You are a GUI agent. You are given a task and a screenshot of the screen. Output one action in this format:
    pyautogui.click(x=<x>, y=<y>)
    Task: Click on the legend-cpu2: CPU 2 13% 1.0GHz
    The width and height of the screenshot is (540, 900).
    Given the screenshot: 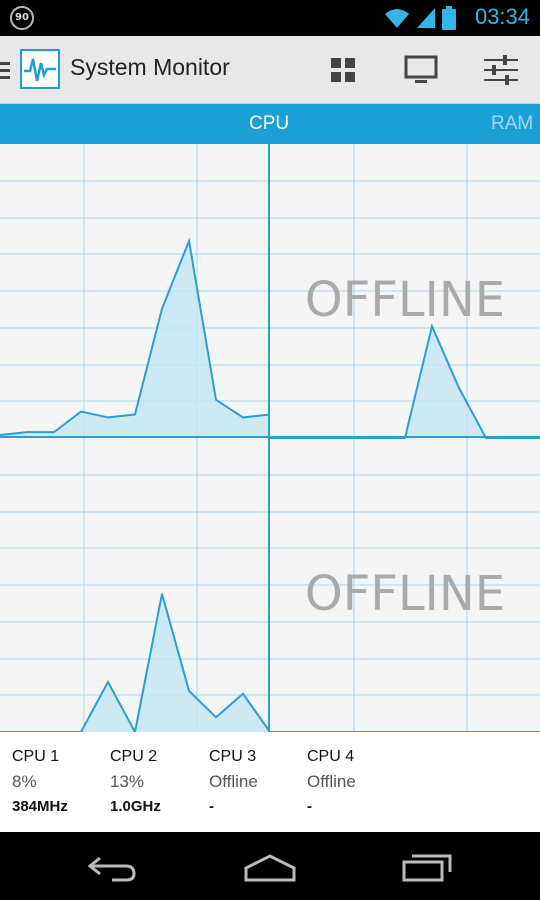 What is the action you would take?
    pyautogui.click(x=135, y=781)
    